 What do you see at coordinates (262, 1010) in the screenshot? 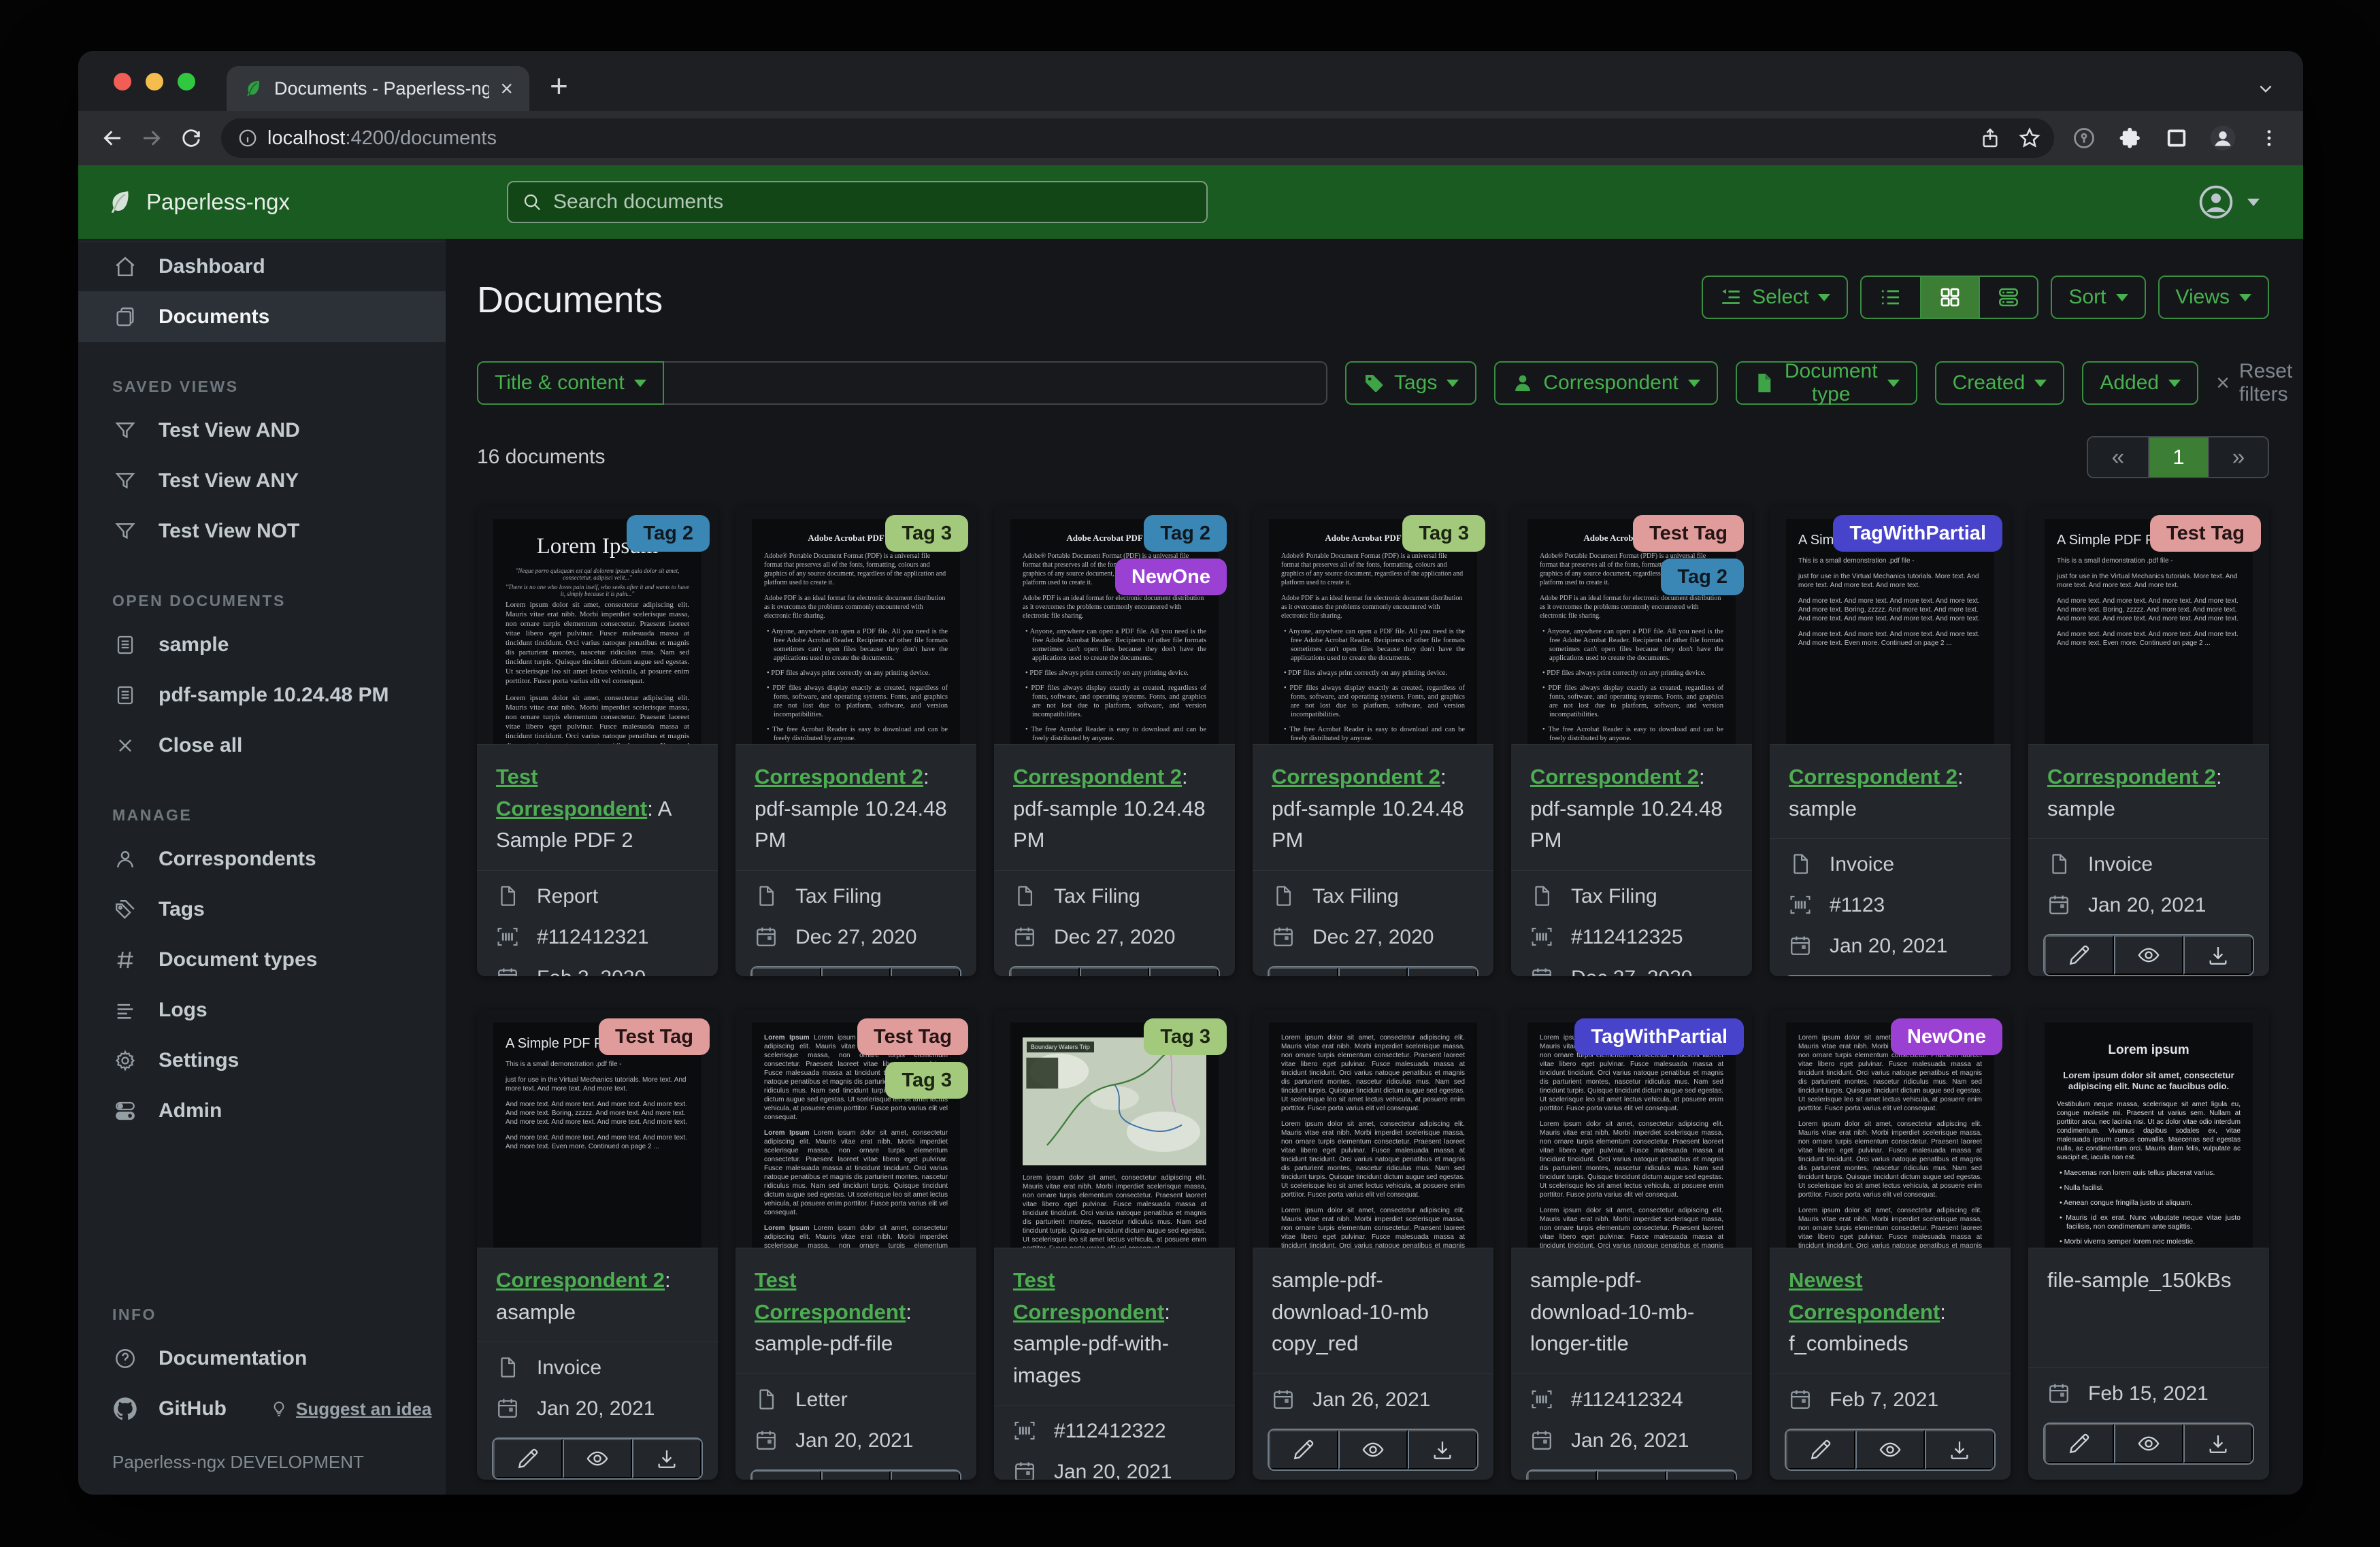
I see `sidebar-item-logs: Logs` at bounding box center [262, 1010].